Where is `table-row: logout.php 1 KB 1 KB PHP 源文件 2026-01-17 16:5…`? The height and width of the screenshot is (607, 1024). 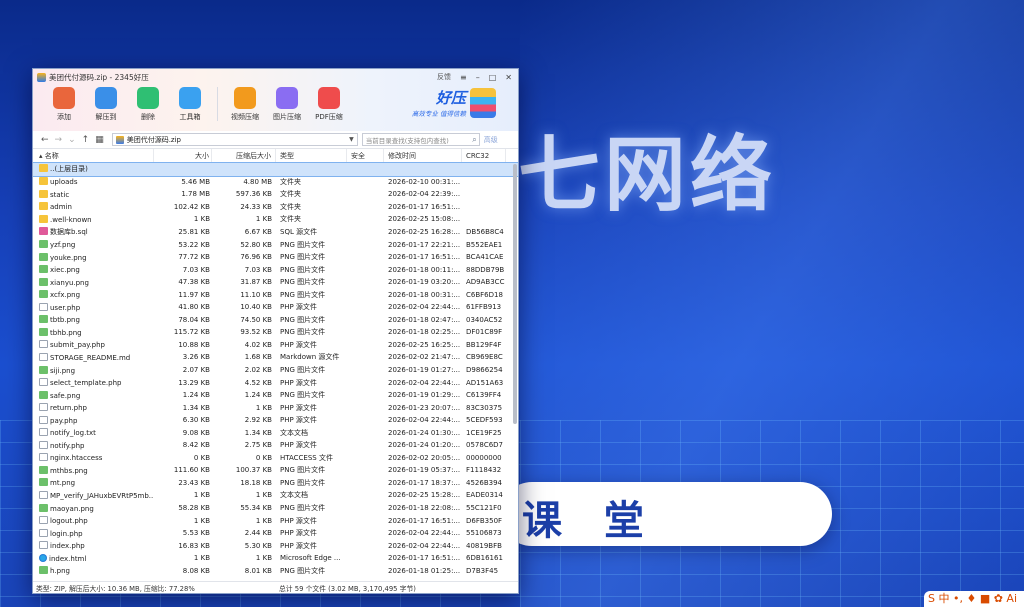 table-row: logout.php 1 KB 1 KB PHP 源文件 2026-01-17 16:5… is located at coordinates (275, 520).